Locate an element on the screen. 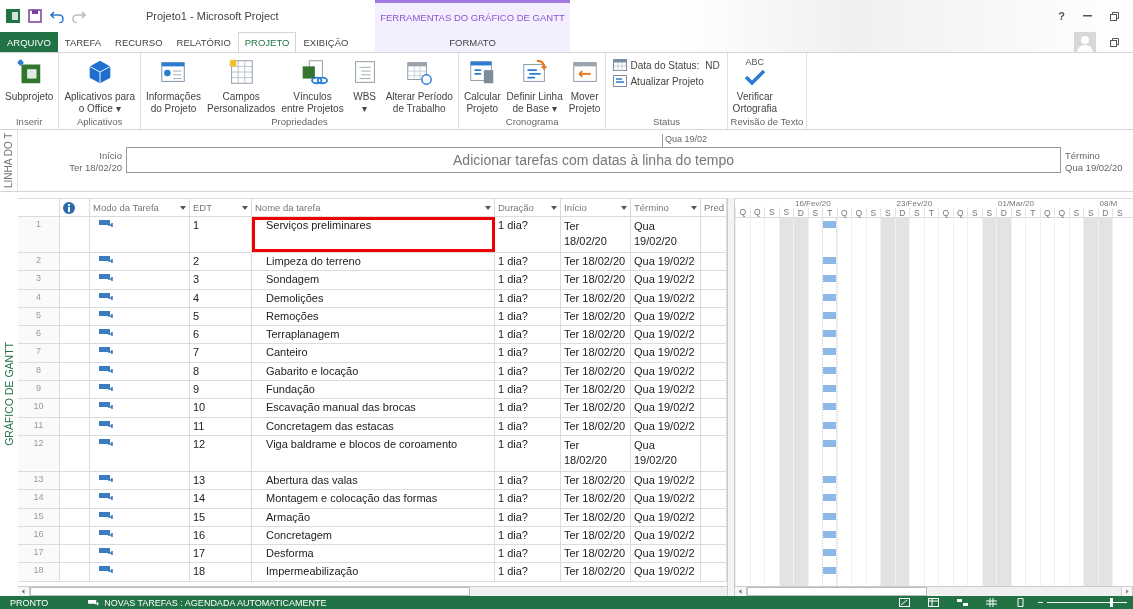 Image resolution: width=1133 pixels, height=609 pixels. row-number: 9 is located at coordinates (39, 390).